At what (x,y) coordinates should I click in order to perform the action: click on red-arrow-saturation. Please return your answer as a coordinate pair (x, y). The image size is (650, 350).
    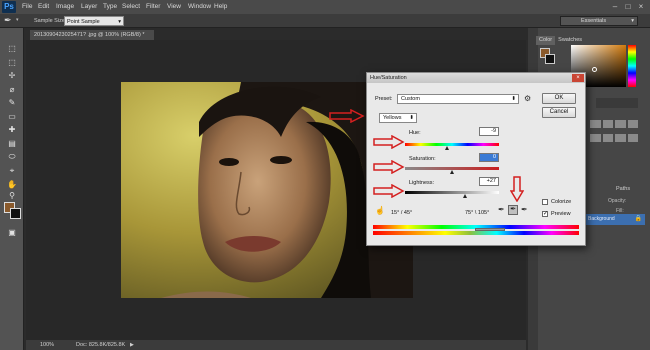
    Looking at the image, I should click on (389, 167).